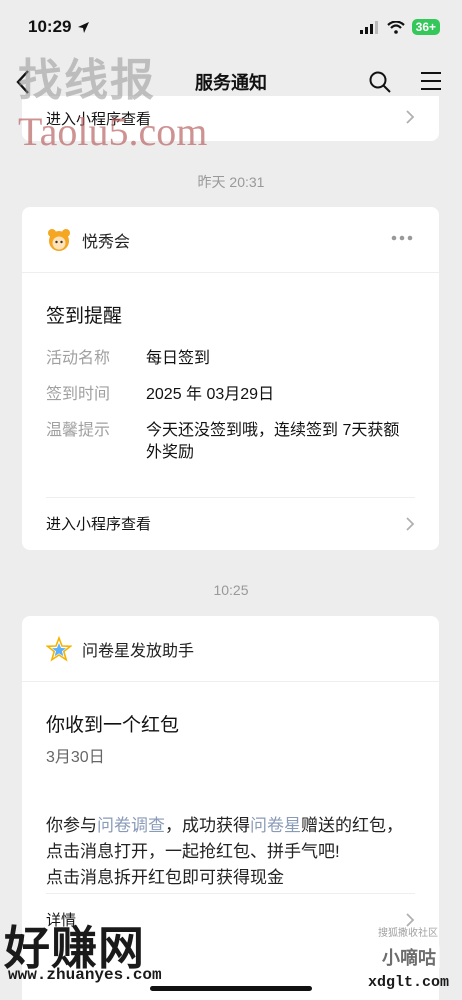  Describe the element at coordinates (231, 590) in the screenshot. I see `timestamp-separator: 10:25` at that location.